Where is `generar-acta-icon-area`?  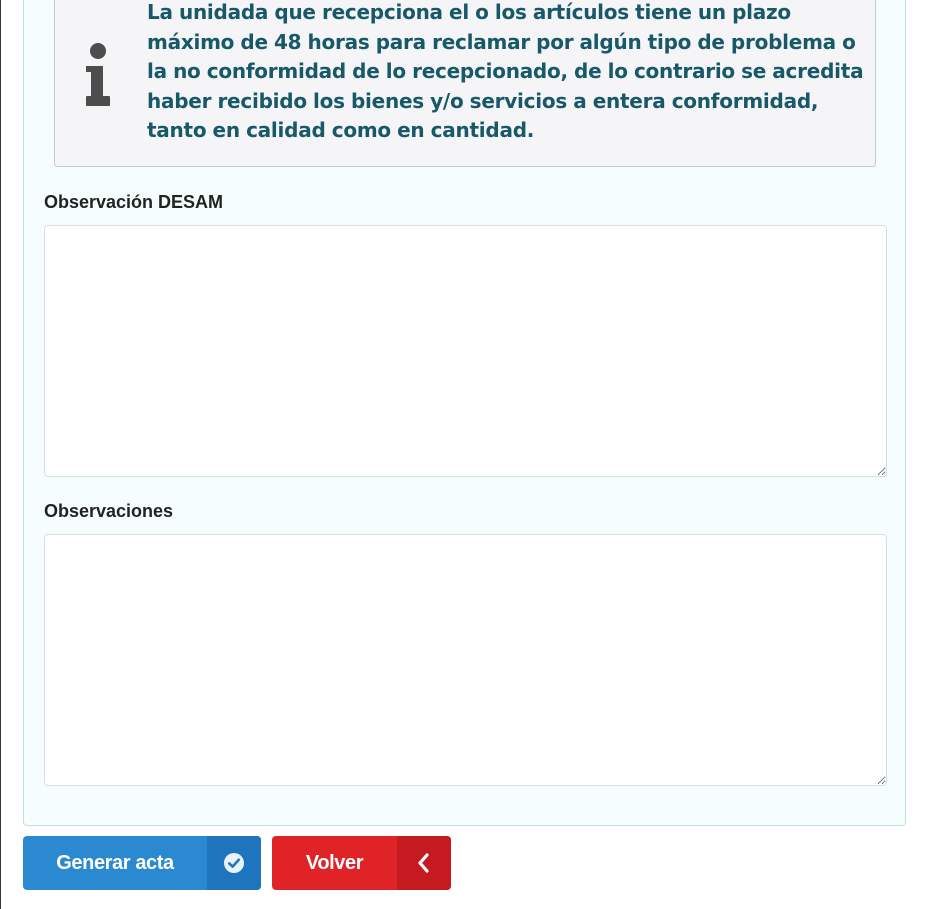
generar-acta-icon-area is located at coordinates (234, 863).